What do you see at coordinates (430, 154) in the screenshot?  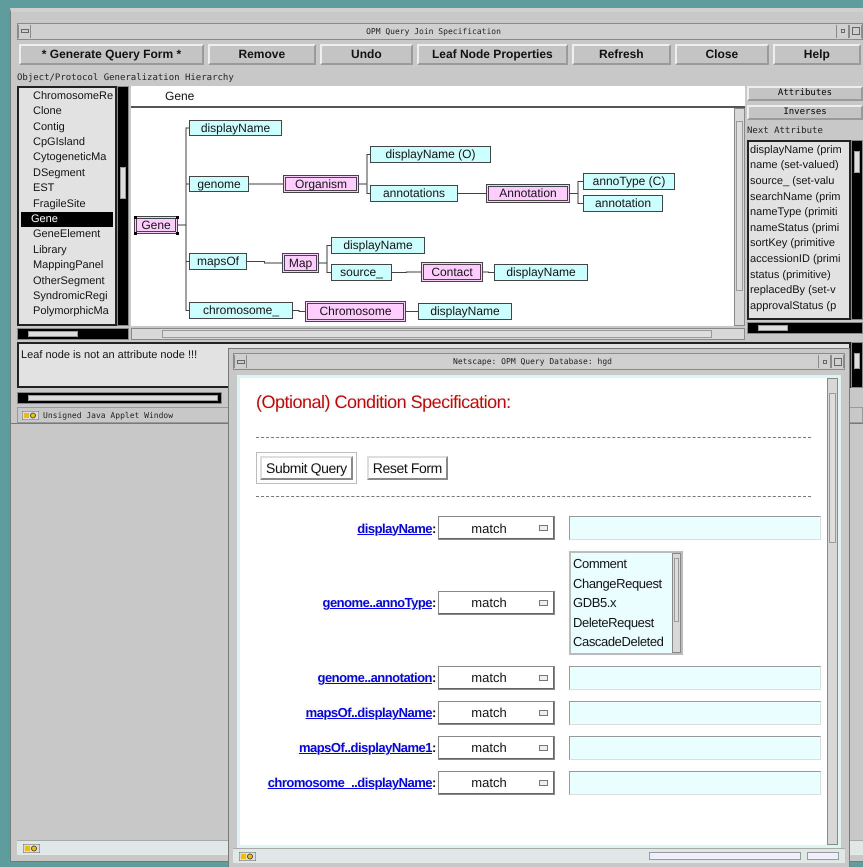 I see `attribute-node: displayName (O)` at bounding box center [430, 154].